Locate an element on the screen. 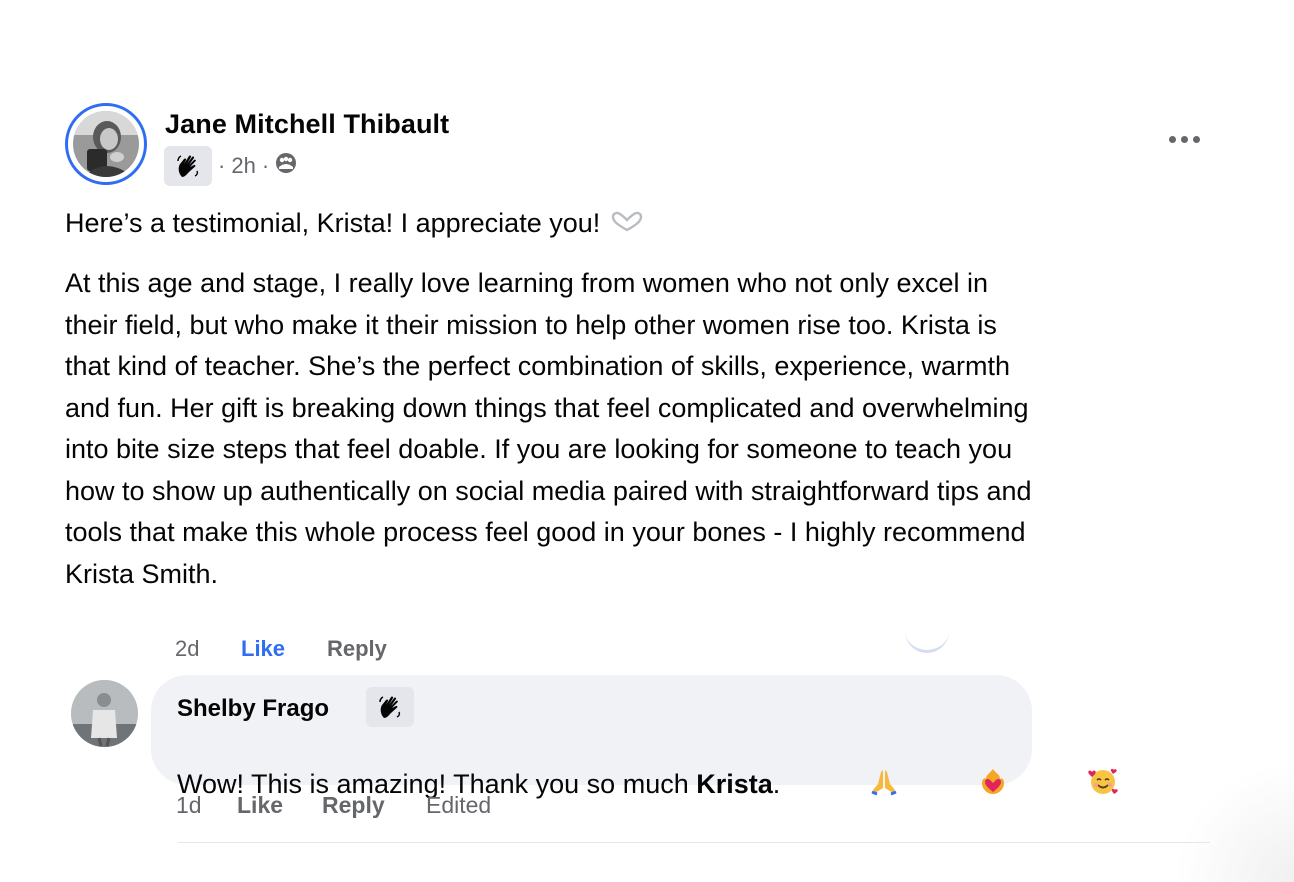  heart-on-fire-icon is located at coordinates (955, 784).